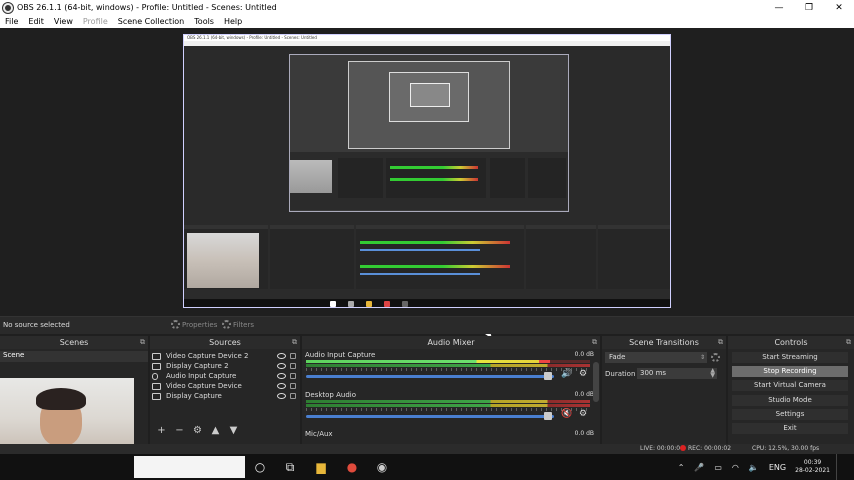 The width and height of the screenshot is (854, 480). Describe the element at coordinates (718, 467) in the screenshot. I see `battery-icon: ▭` at that location.